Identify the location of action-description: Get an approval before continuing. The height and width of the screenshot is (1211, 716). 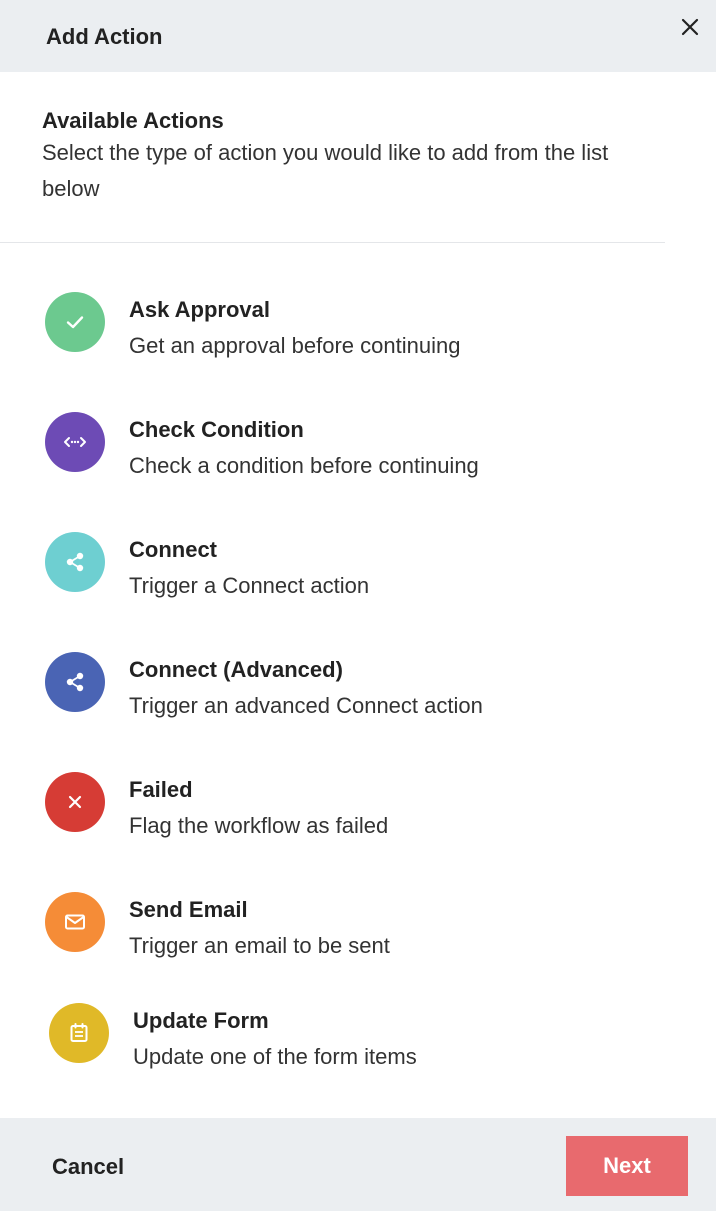
(295, 345).